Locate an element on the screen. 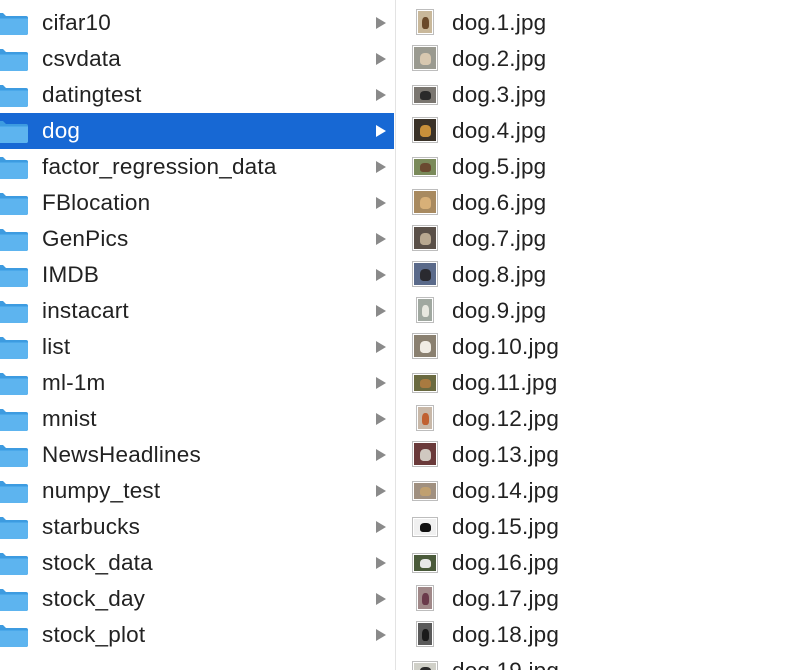  folder-label: GenPics is located at coordinates (85, 238).